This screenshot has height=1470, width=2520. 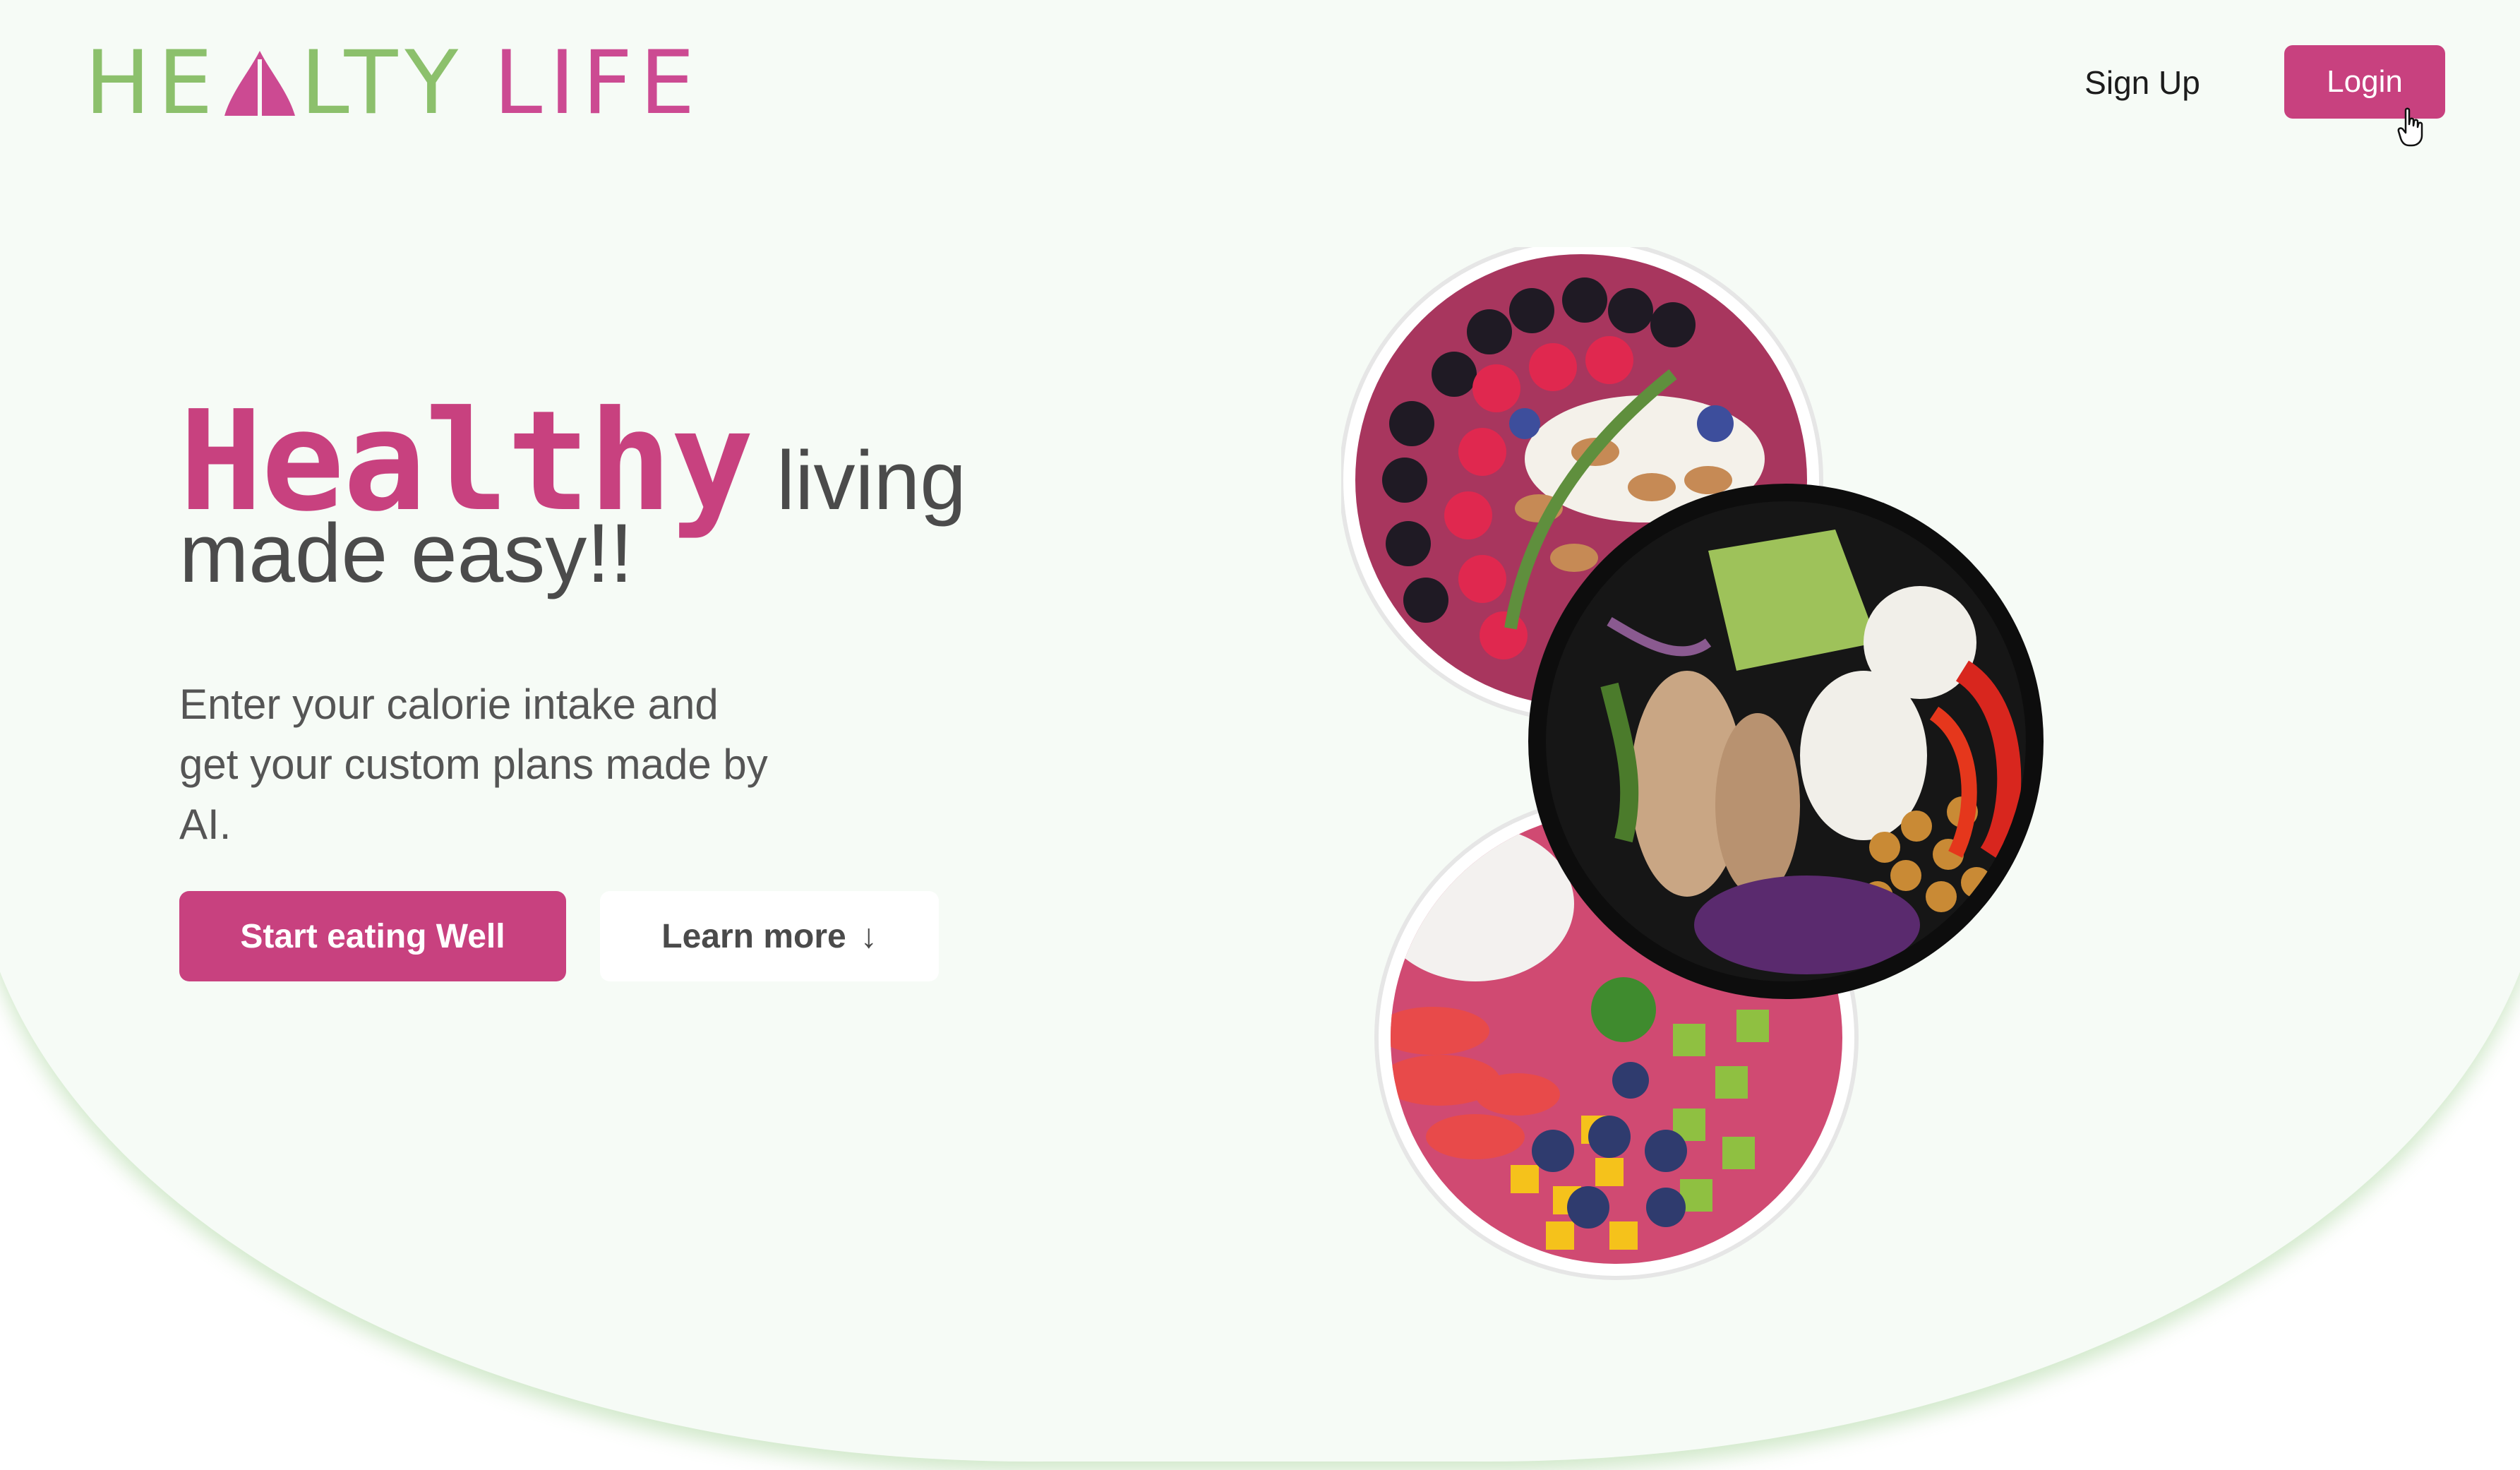 I want to click on hand-pointer-cursor-icon, so click(x=2410, y=127).